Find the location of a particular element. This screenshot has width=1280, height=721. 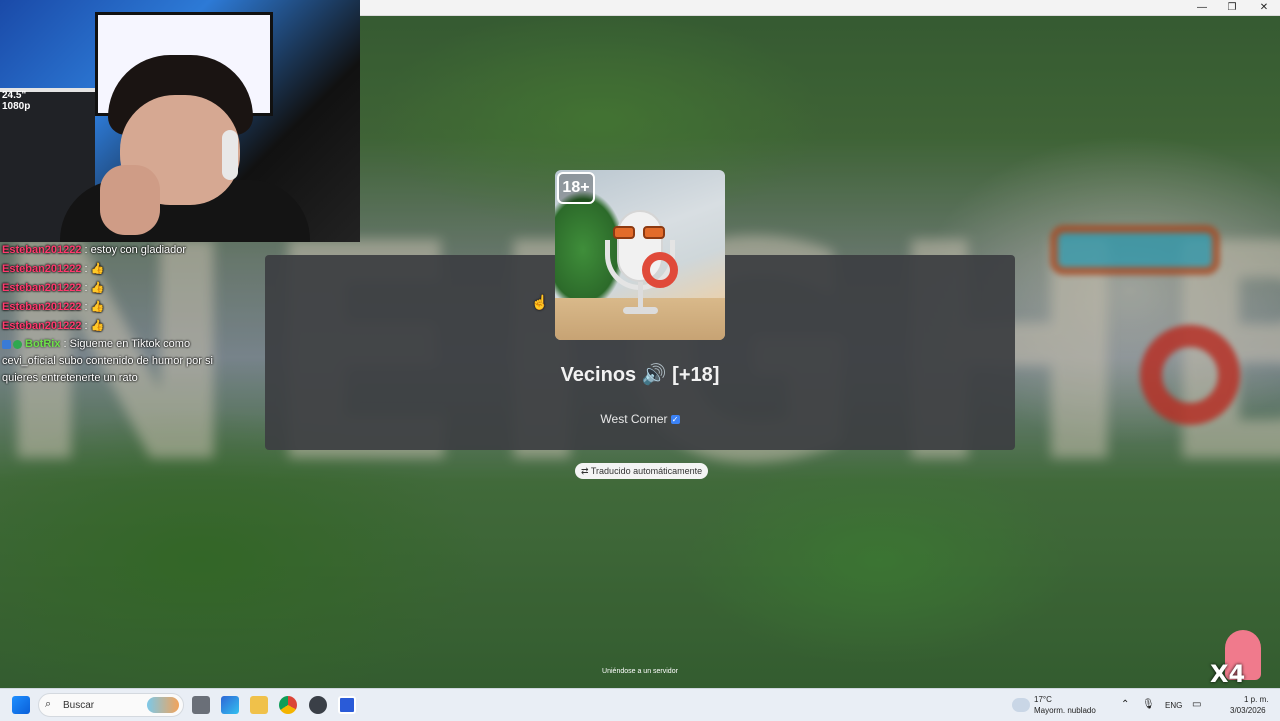

experience-thumbnail: 18+ is located at coordinates (640, 255).